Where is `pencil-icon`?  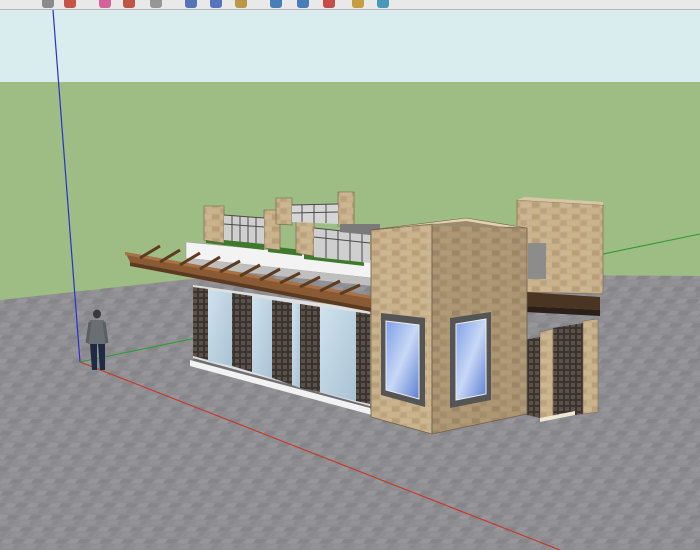
pencil-icon is located at coordinates (70, 4).